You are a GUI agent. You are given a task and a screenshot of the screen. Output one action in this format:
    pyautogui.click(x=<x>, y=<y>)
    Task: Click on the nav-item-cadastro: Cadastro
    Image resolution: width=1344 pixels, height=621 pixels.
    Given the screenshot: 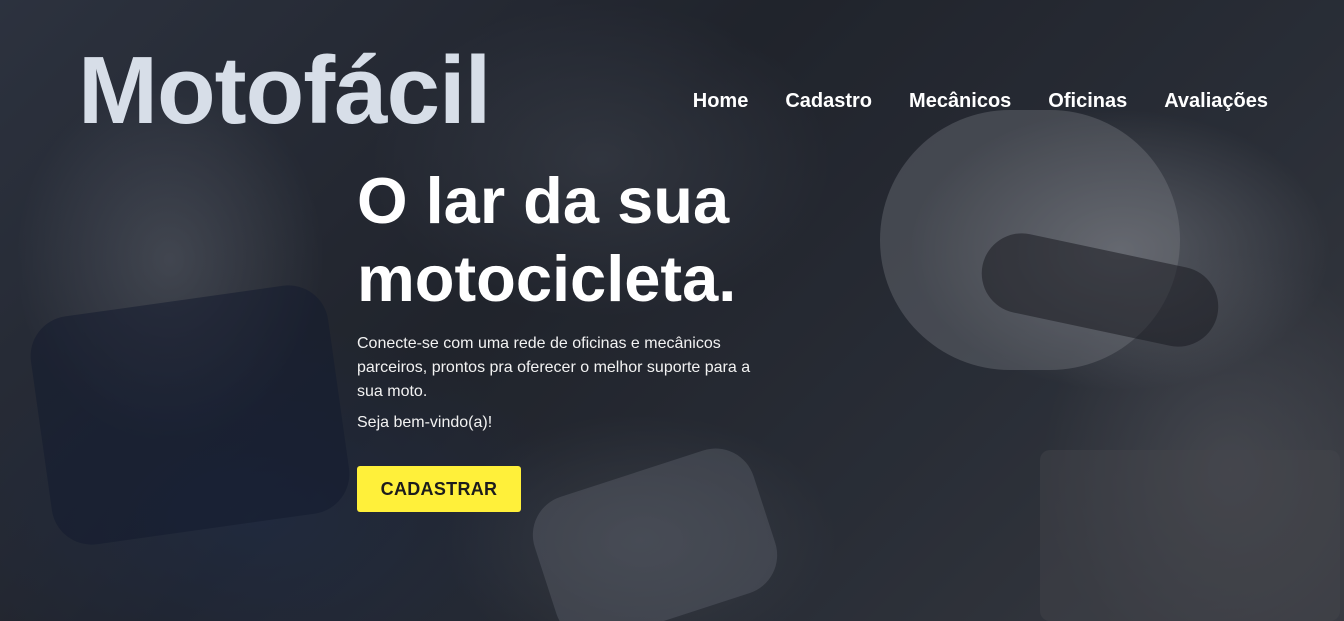 What is the action you would take?
    pyautogui.click(x=828, y=101)
    